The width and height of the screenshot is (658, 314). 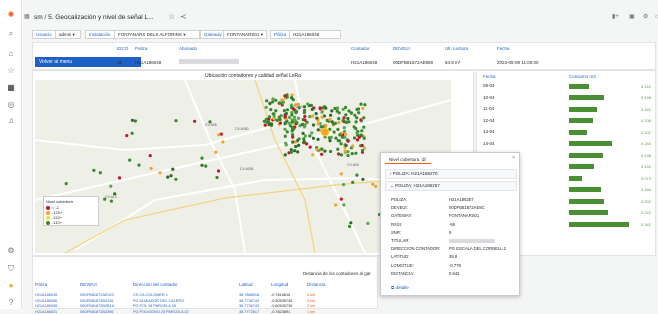 I want to click on col-fecha: Fecha, so click(x=503, y=48).